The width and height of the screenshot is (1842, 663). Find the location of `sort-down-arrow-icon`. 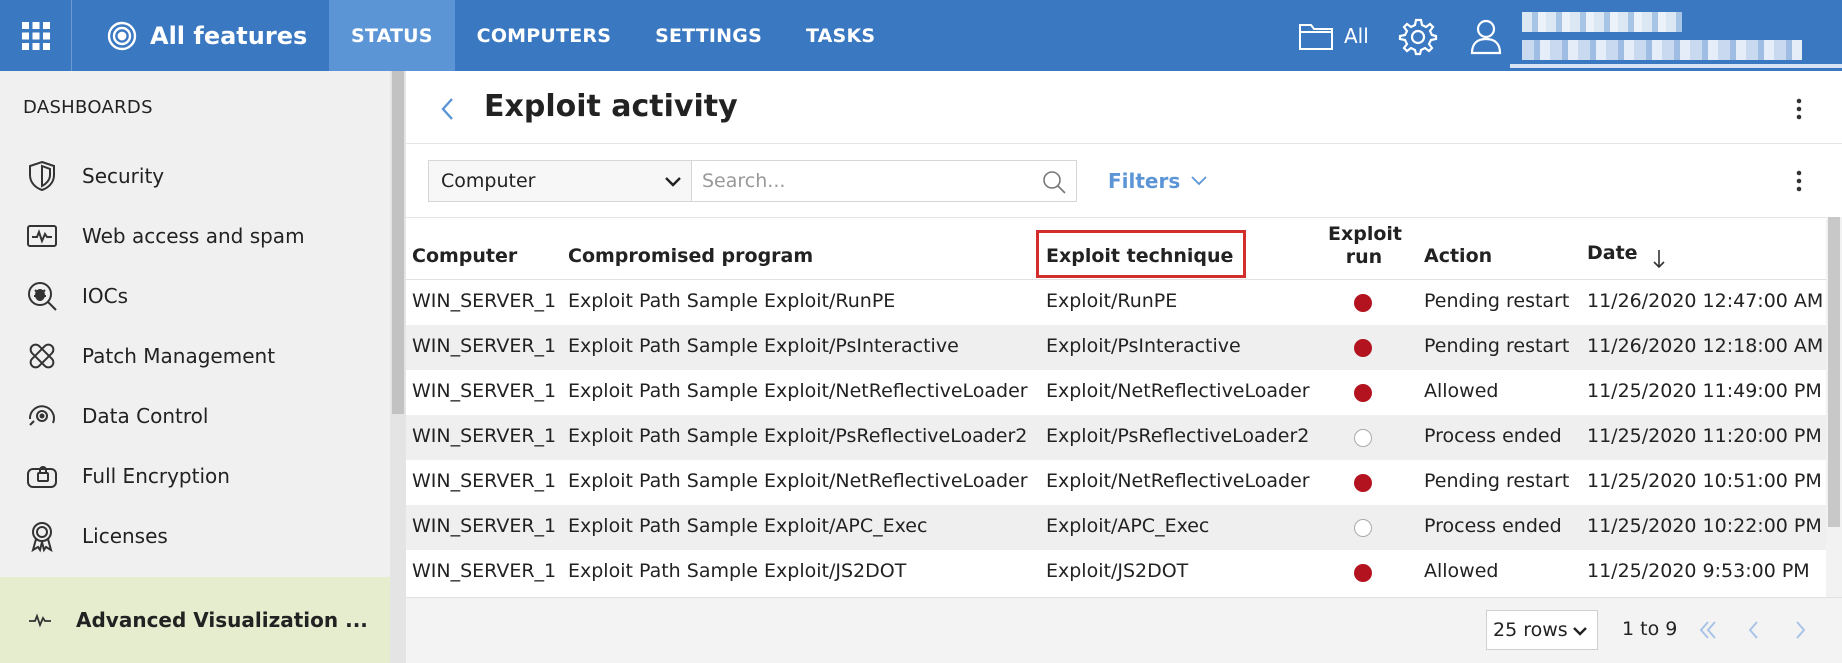

sort-down-arrow-icon is located at coordinates (1659, 259).